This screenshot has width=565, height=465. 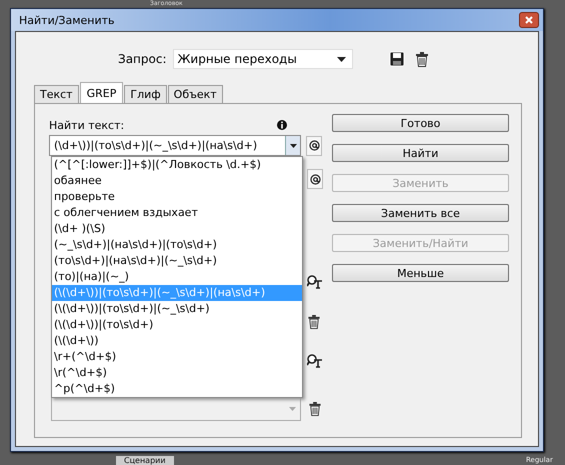 I want to click on dropdown-option: (\(\d+\))|(то\s\d+), so click(x=177, y=325).